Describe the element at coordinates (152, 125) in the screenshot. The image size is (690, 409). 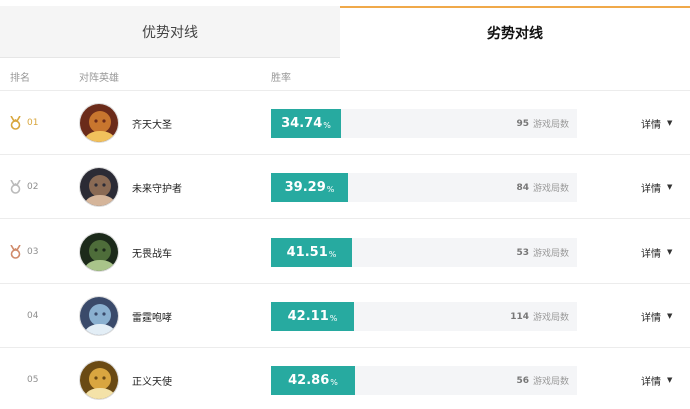
I see `hero-name: 齐天大圣` at that location.